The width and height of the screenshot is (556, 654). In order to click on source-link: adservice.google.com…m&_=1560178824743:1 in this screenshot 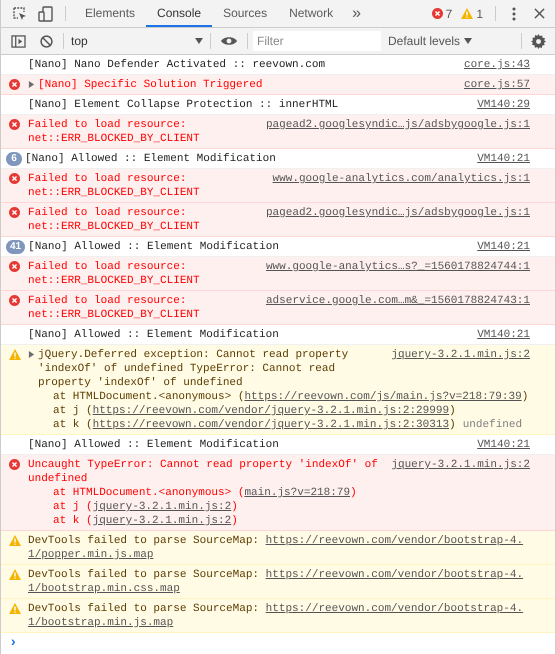, I will do `click(398, 301)`.